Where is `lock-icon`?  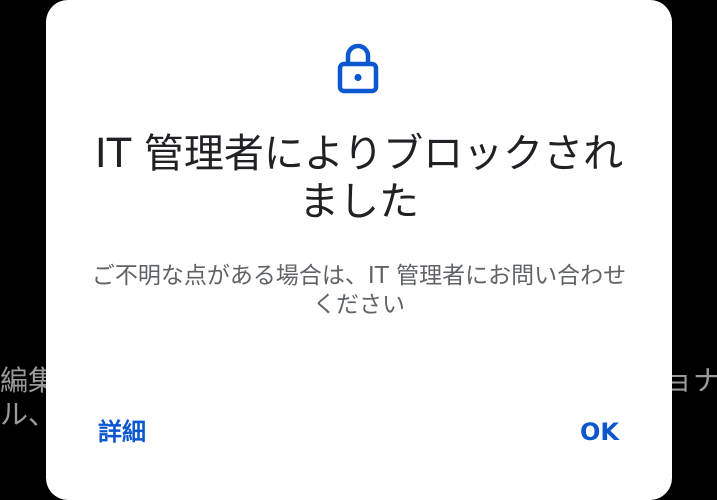
lock-icon is located at coordinates (358, 68).